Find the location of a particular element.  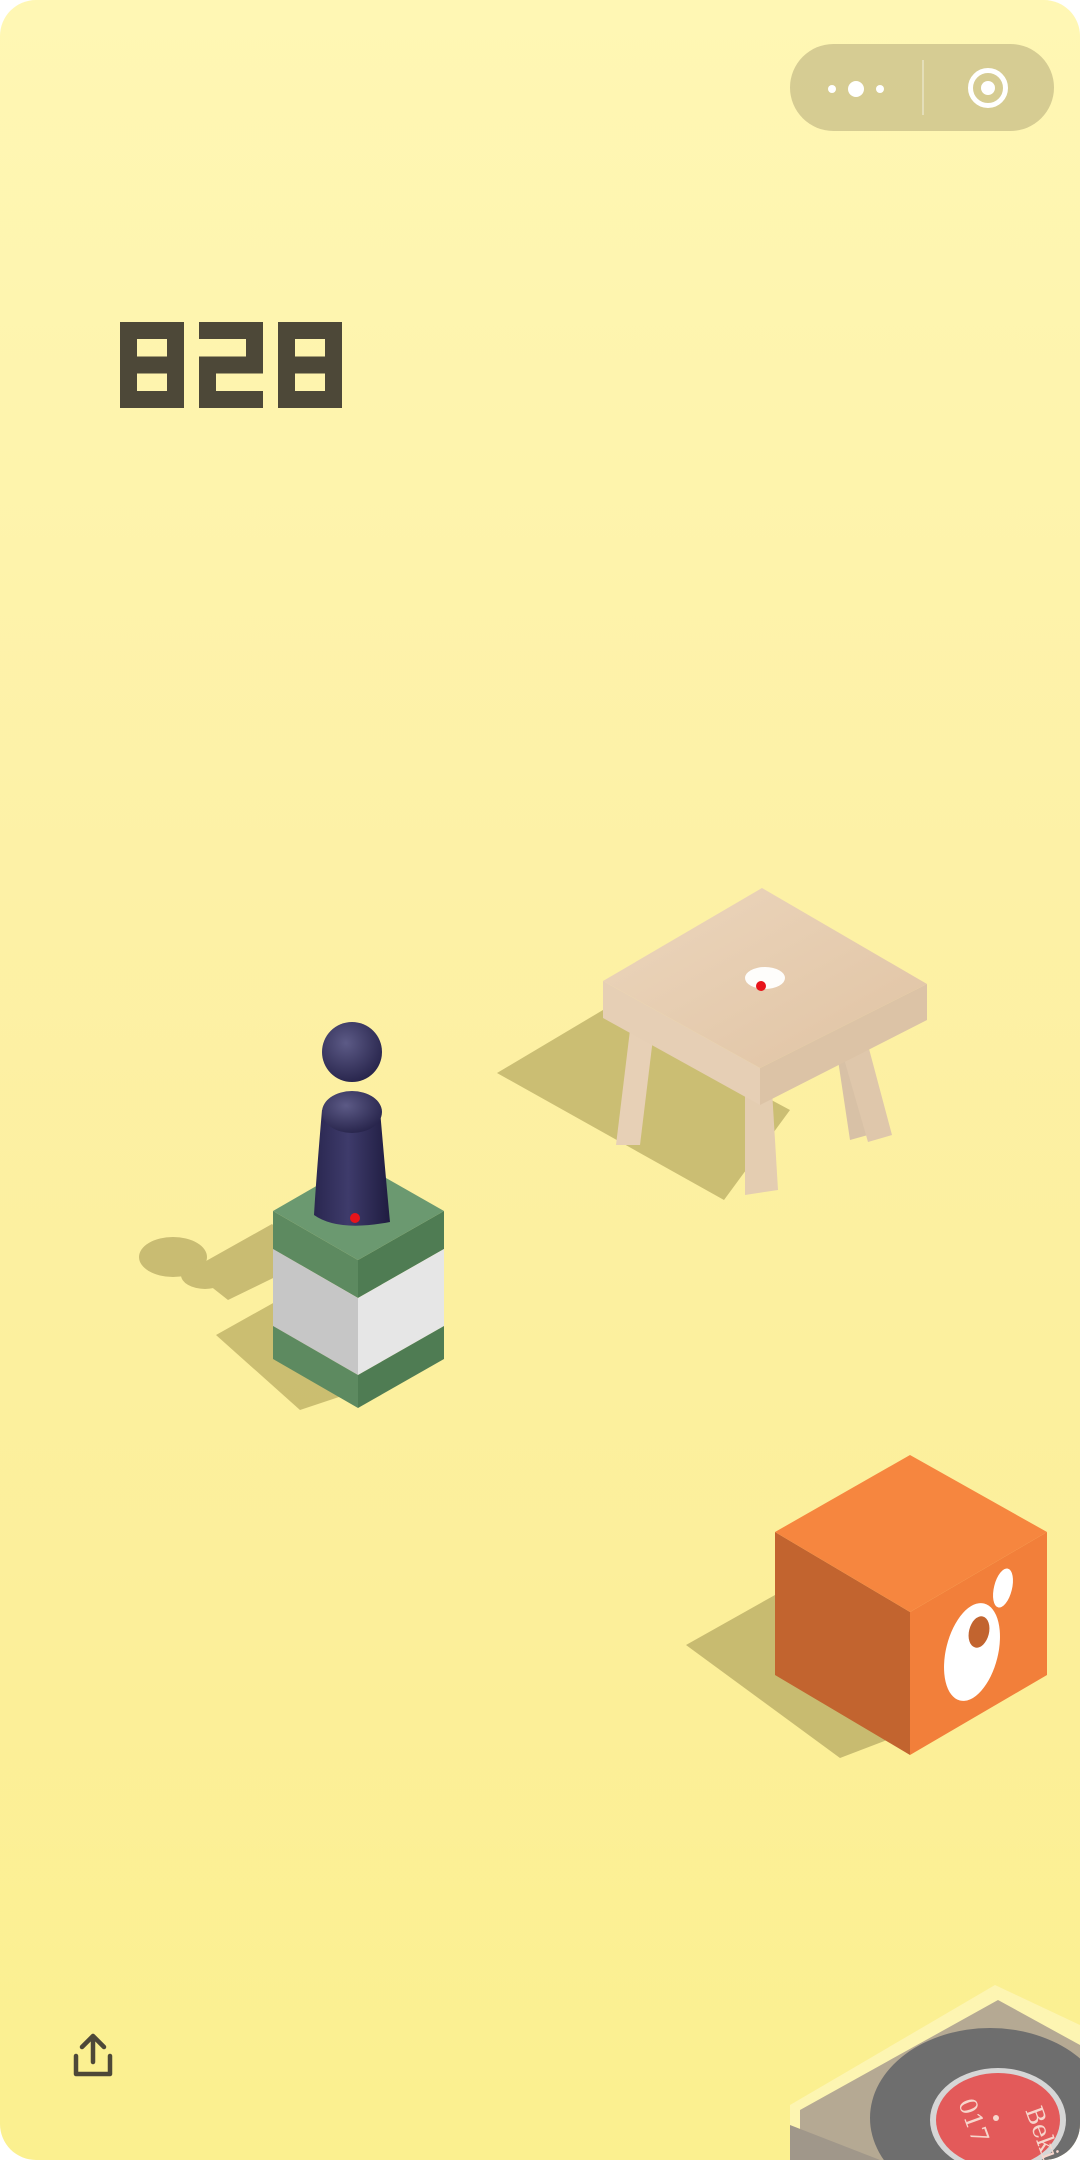

record-player-block: Beki 017 is located at coordinates (935, 2072).